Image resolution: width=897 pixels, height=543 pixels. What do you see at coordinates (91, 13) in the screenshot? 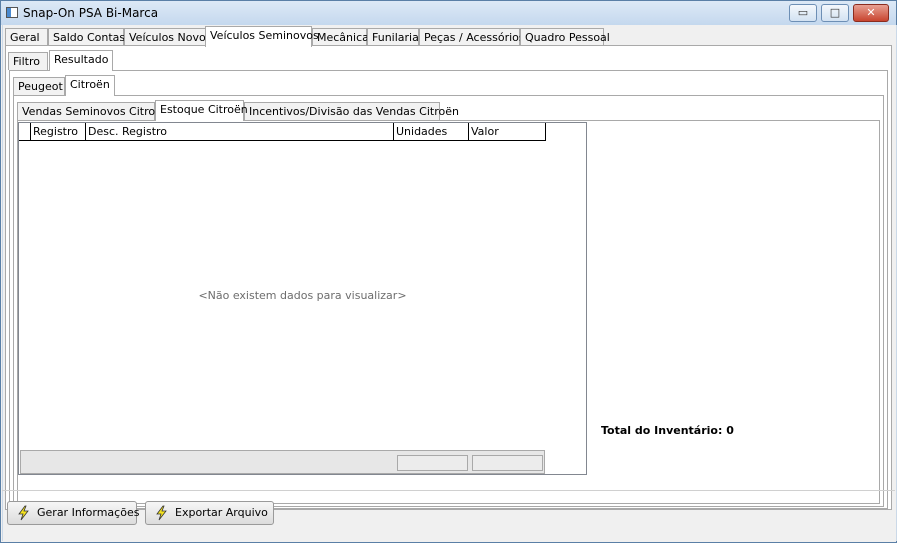
I see `window-title: Snap-On PSA Bi-Marca` at bounding box center [91, 13].